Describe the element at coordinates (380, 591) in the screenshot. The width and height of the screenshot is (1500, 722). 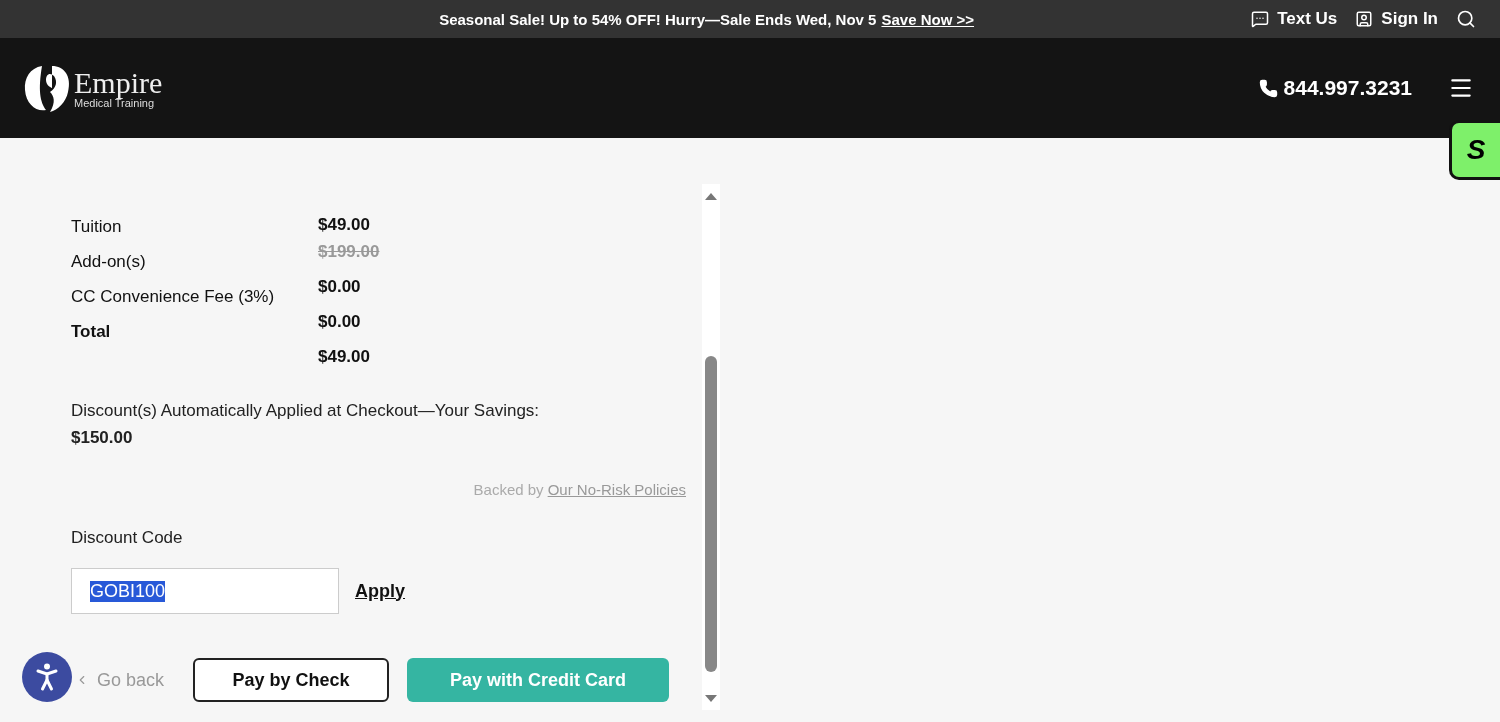
I see `apply-link: Apply` at that location.